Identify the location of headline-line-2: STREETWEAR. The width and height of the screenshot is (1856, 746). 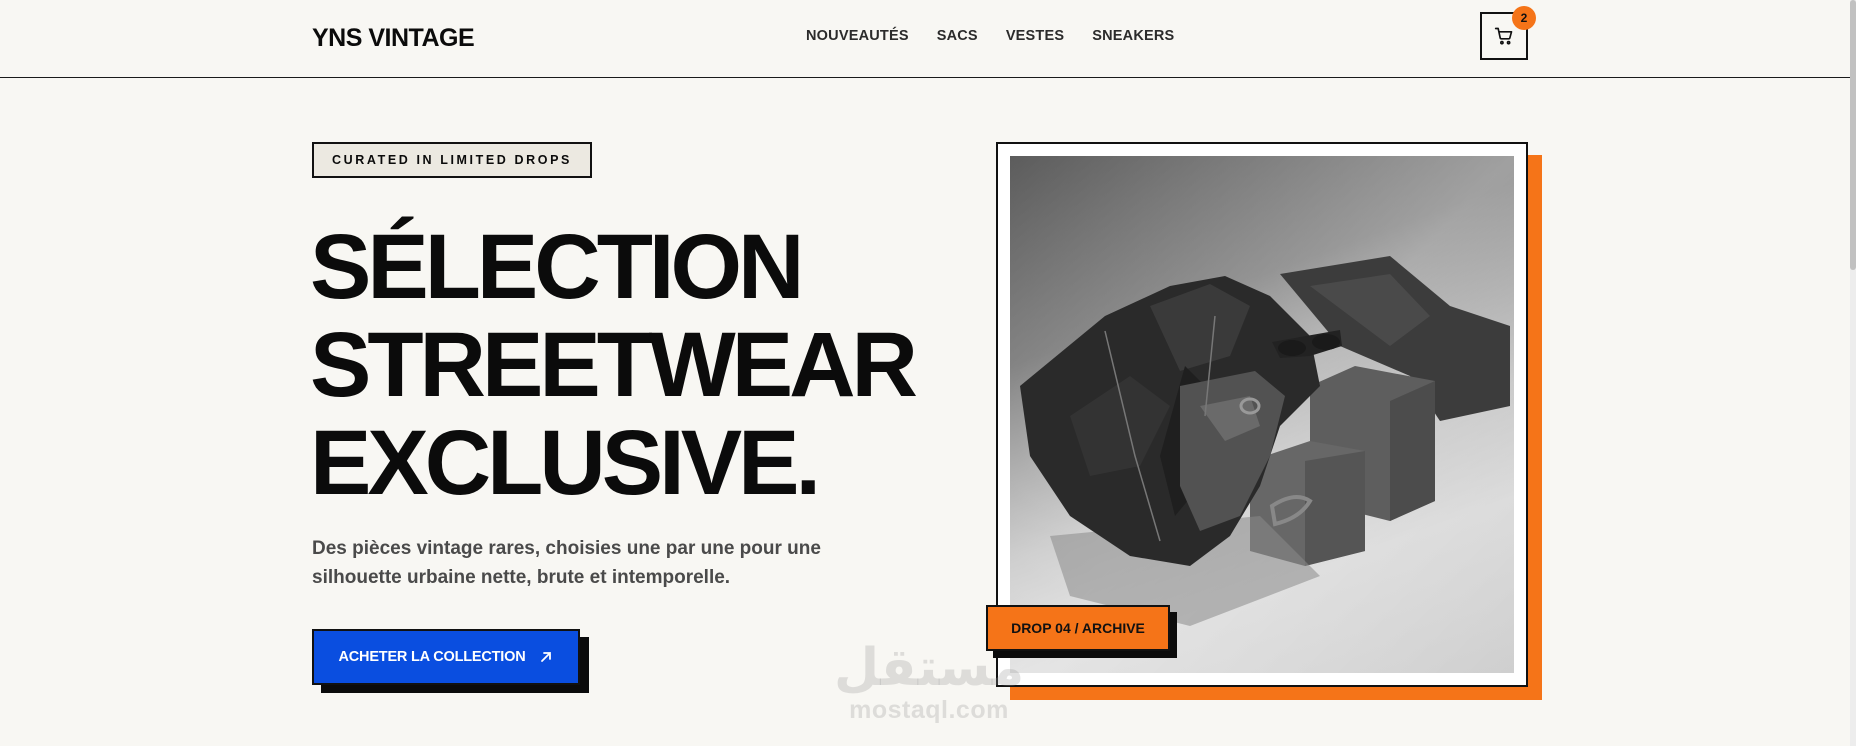
(614, 365).